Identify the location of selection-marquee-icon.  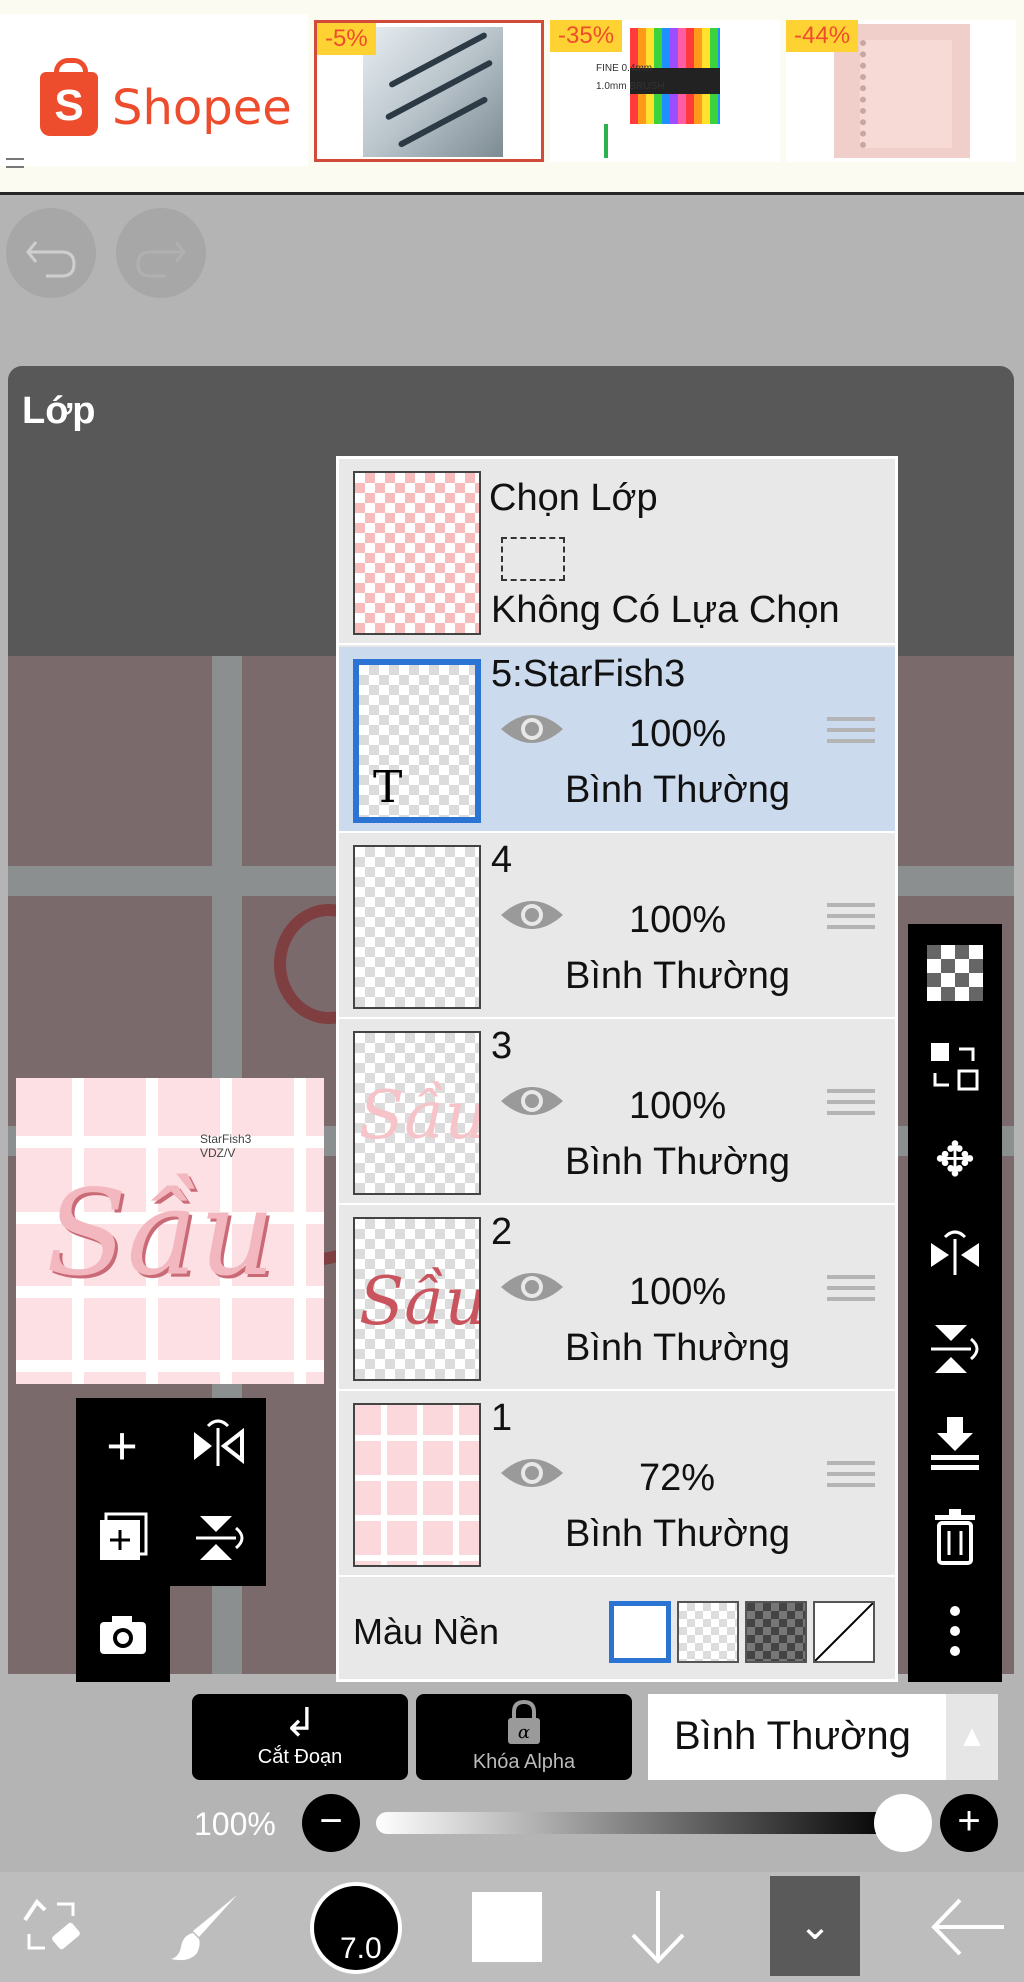
(533, 559).